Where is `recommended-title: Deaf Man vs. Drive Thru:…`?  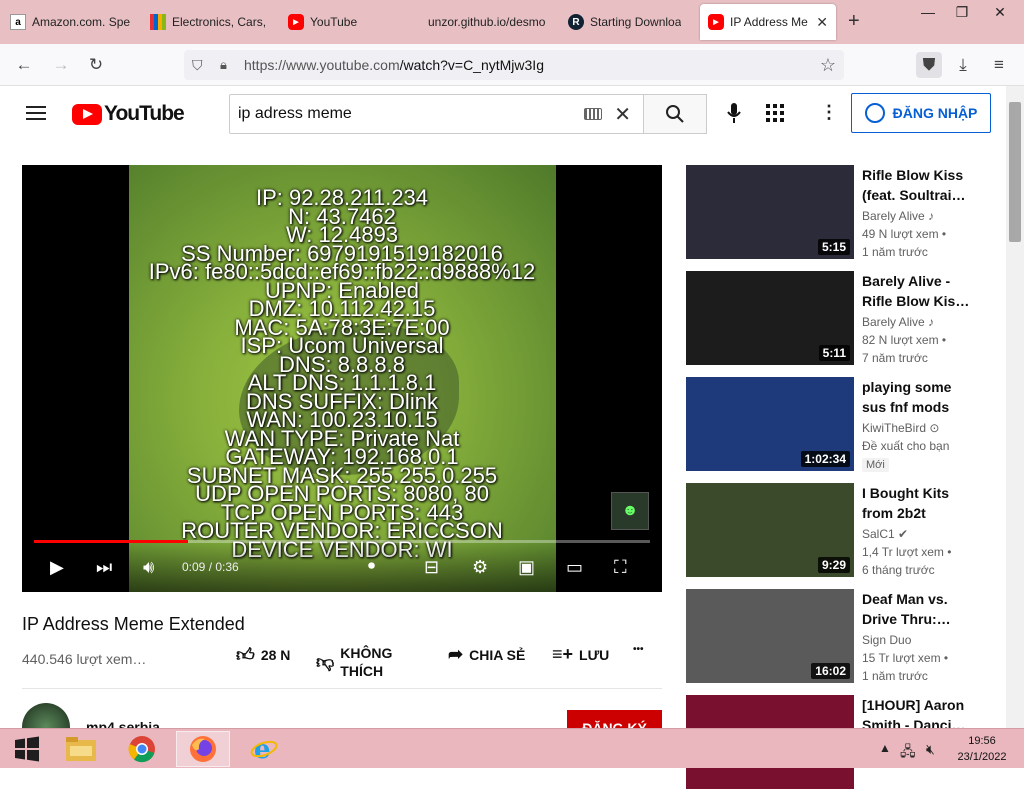 recommended-title: Deaf Man vs. Drive Thru:… is located at coordinates (916, 609).